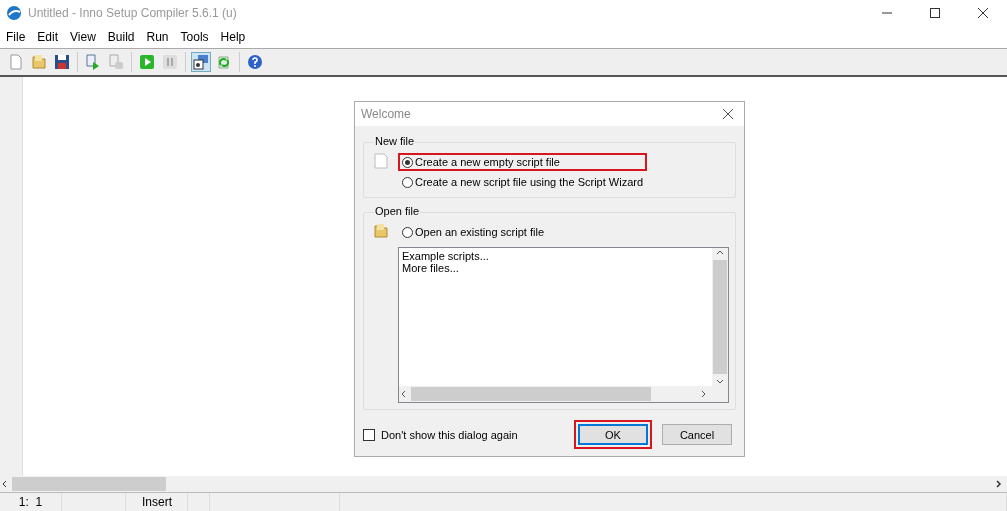 Image resolution: width=1007 pixels, height=511 pixels. I want to click on group-label: New file, so click(395, 141).